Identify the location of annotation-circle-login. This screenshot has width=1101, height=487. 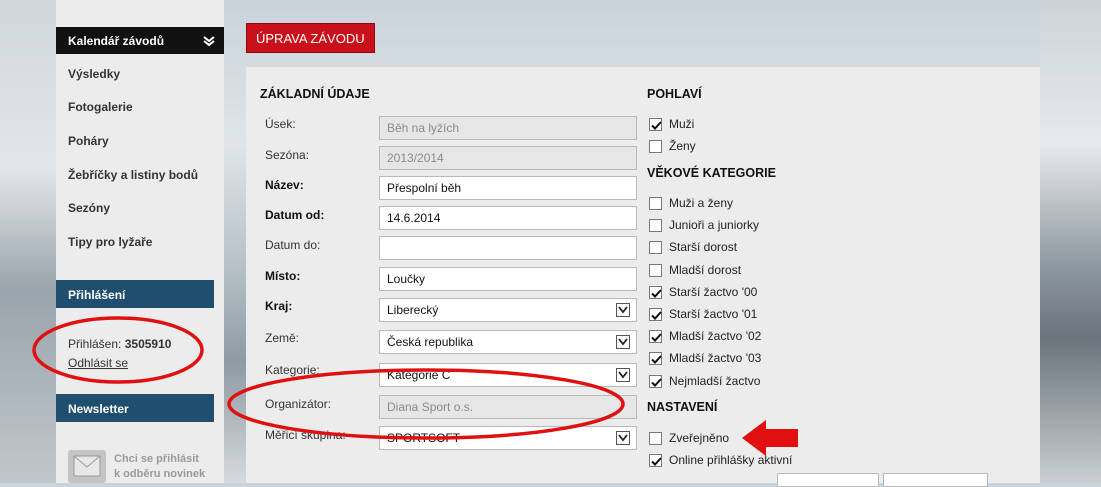
(118, 350).